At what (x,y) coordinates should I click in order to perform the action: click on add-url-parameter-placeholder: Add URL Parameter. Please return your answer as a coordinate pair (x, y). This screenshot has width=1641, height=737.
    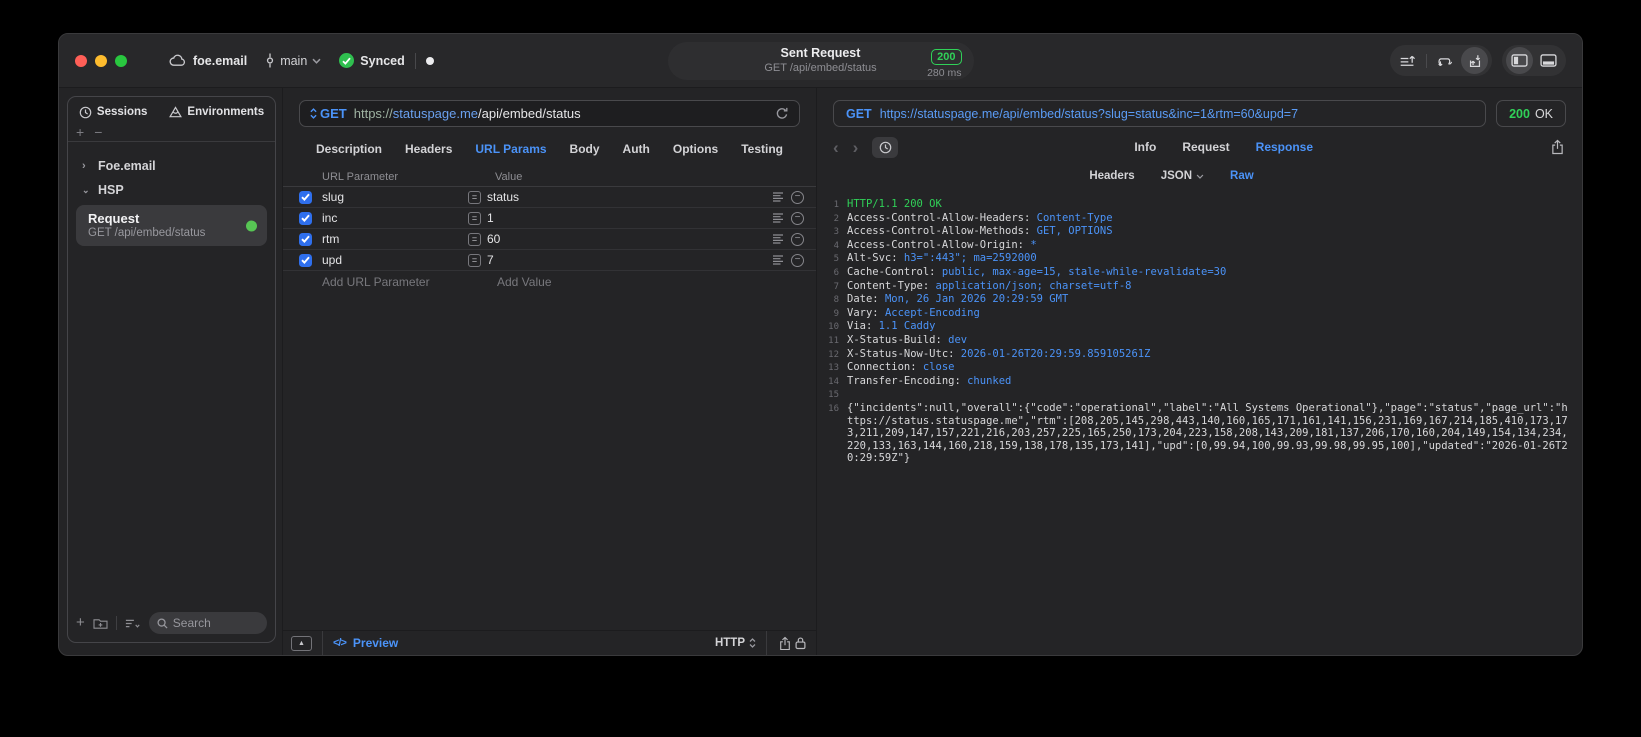
    Looking at the image, I should click on (403, 282).